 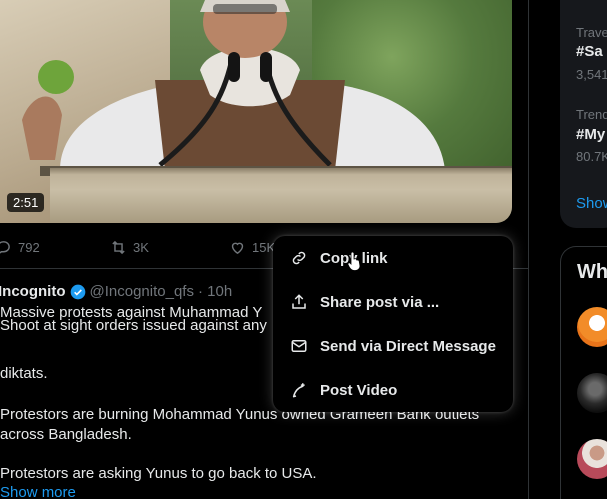 What do you see at coordinates (592, 272) in the screenshot?
I see `who-to-follow-title: Wh` at bounding box center [592, 272].